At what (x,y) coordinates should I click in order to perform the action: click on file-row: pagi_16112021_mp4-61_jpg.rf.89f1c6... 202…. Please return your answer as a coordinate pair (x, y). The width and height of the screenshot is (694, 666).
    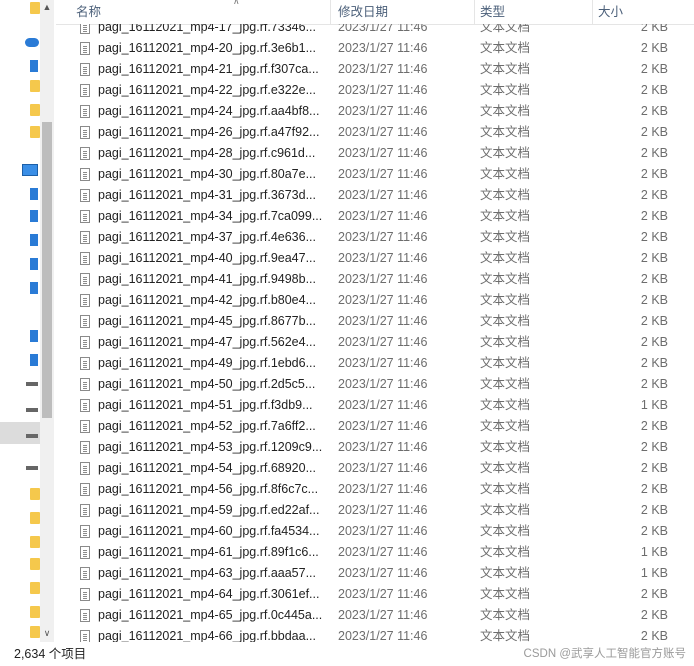
    Looking at the image, I should click on (375, 552).